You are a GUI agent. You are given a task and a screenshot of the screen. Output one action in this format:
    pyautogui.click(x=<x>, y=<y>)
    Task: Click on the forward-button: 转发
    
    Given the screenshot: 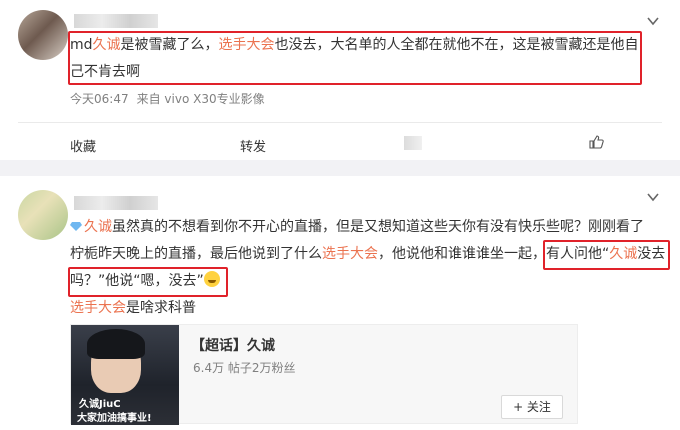 What is the action you would take?
    pyautogui.click(x=253, y=145)
    